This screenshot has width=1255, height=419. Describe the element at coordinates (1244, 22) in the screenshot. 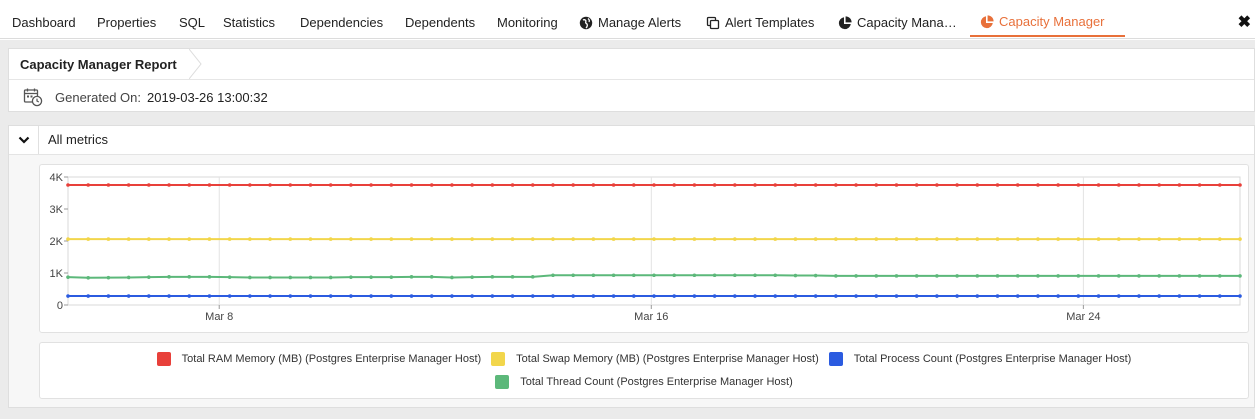

I see `close-icon: ✖` at that location.